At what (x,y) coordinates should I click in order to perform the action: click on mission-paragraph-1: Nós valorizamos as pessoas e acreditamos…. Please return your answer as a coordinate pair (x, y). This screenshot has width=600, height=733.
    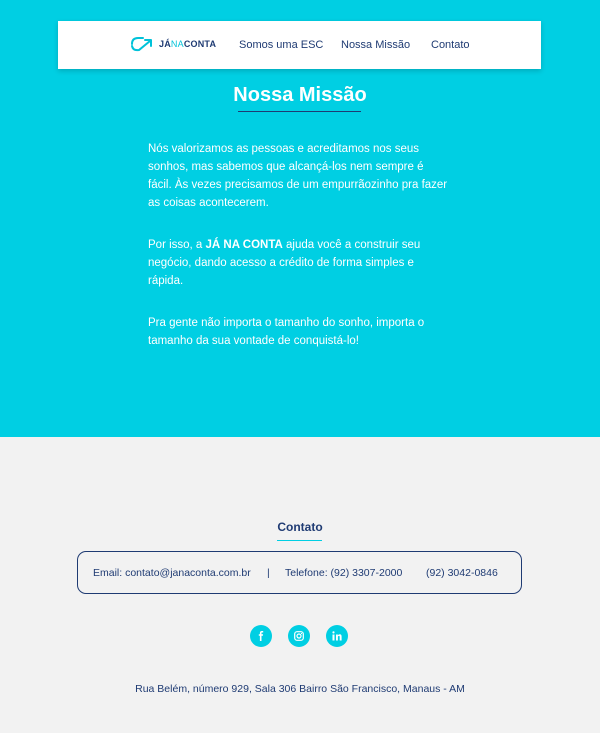
    Looking at the image, I should click on (298, 176).